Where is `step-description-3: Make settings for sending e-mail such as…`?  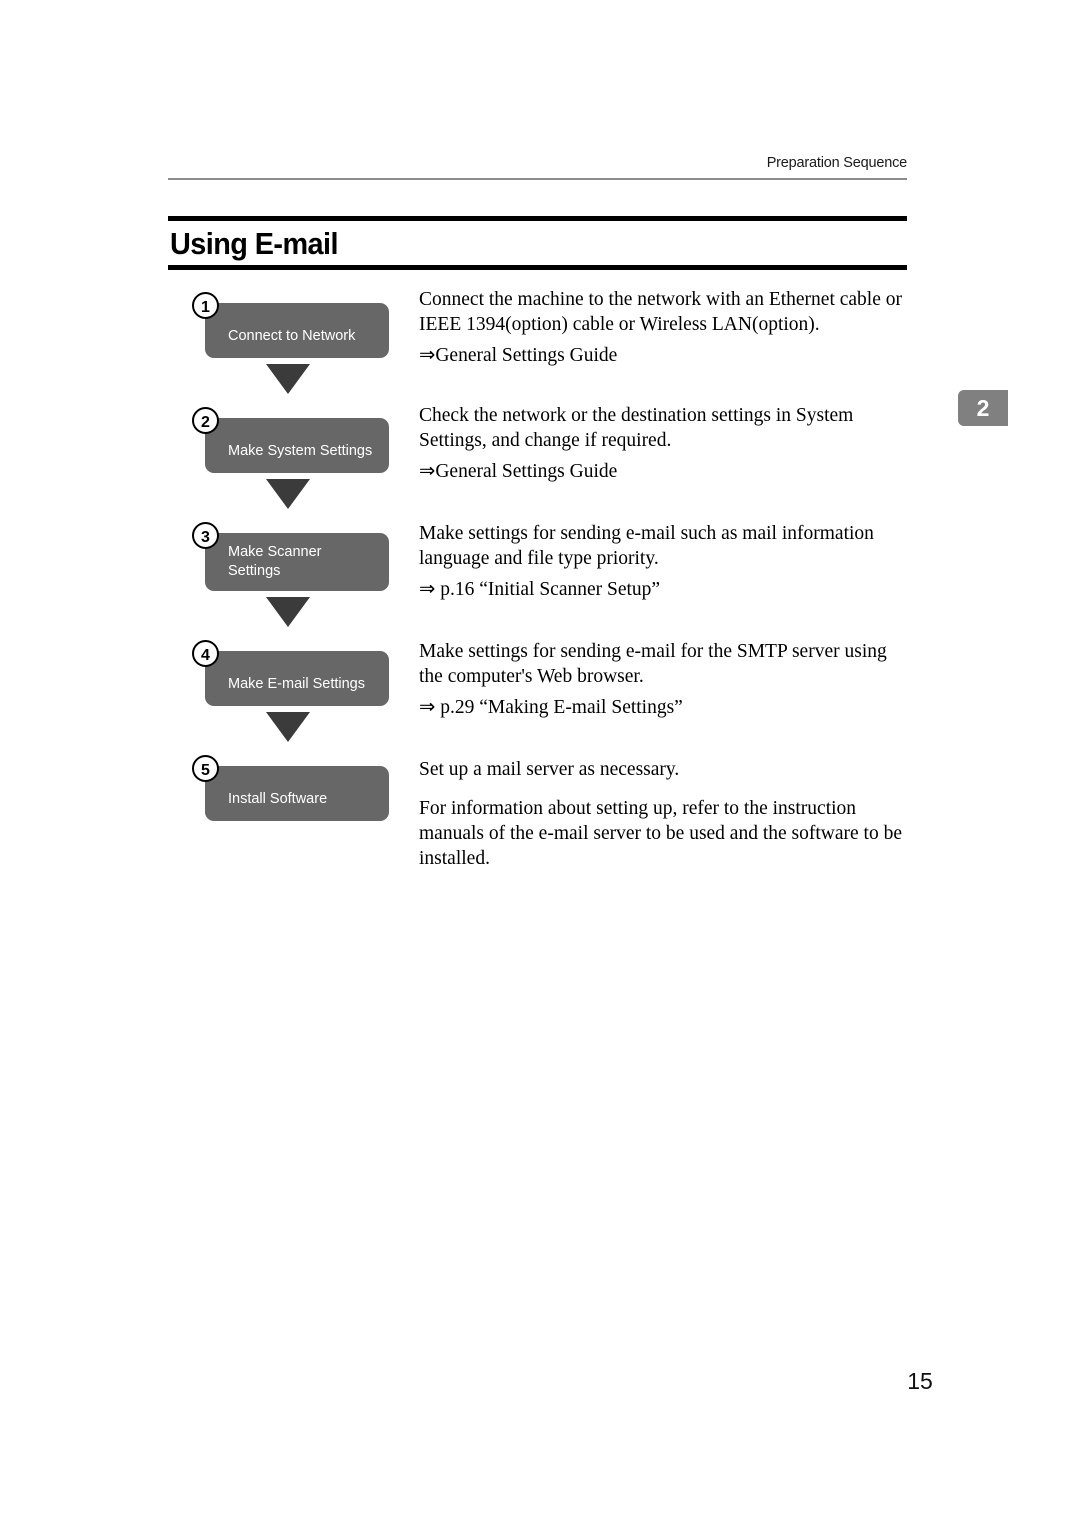 step-description-3: Make settings for sending e-mail such as… is located at coordinates (666, 561).